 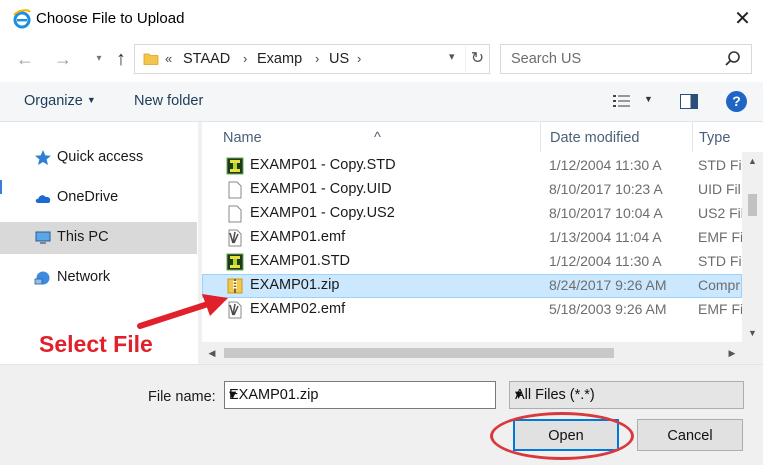 What do you see at coordinates (626, 395) in the screenshot?
I see `file-type-filter: All Files (*.*) ▾` at bounding box center [626, 395].